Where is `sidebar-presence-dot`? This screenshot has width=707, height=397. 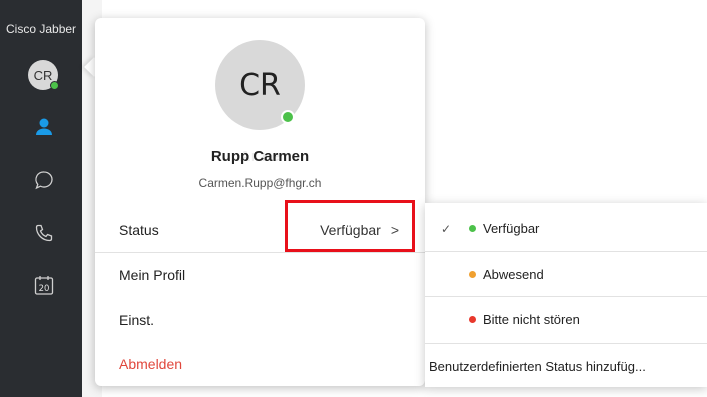 sidebar-presence-dot is located at coordinates (54, 85).